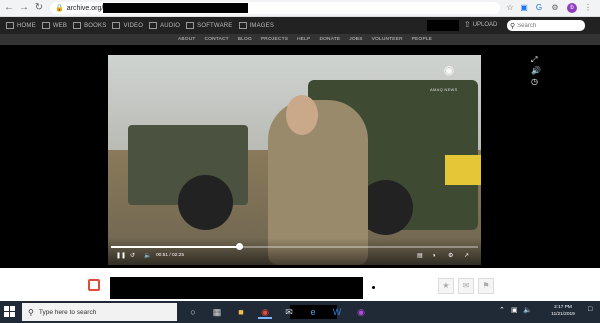  I want to click on reload-icon: ↻, so click(39, 8).